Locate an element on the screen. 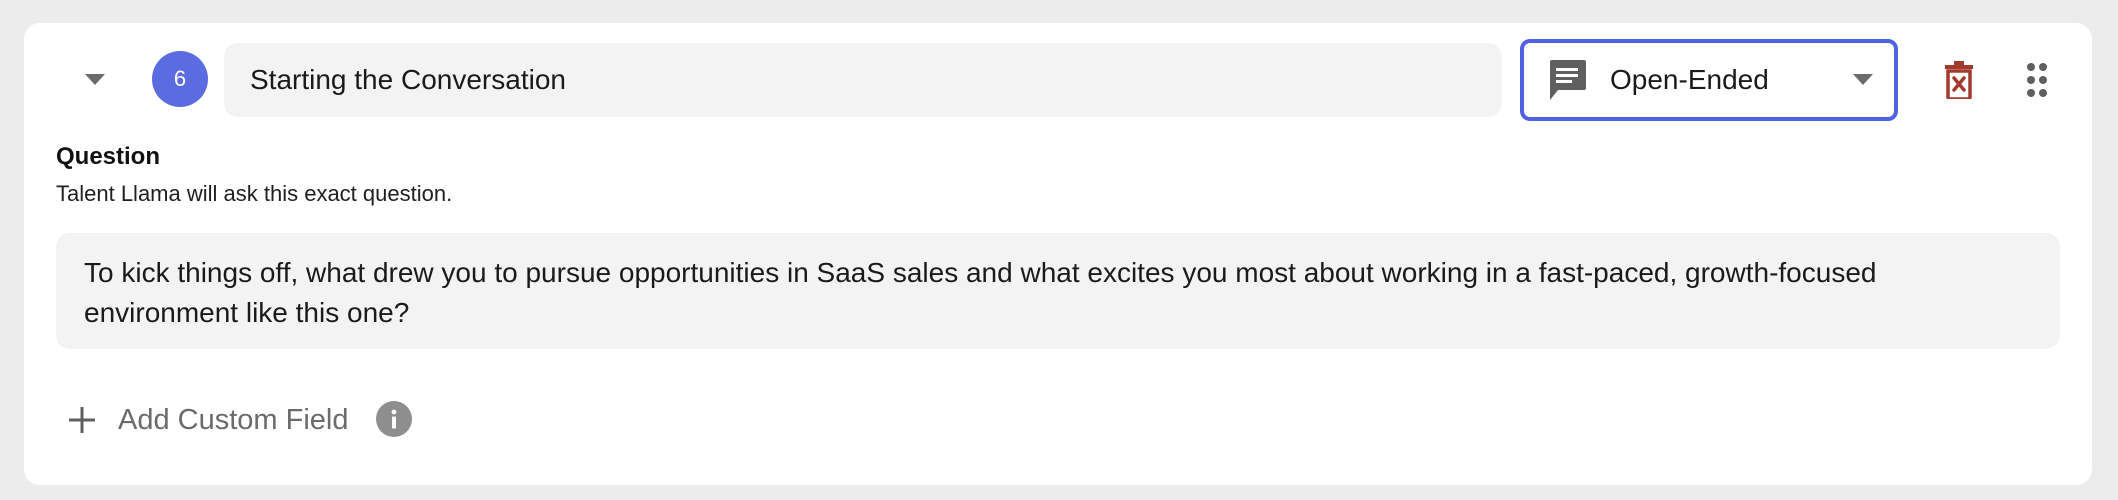  info-icon is located at coordinates (394, 419).